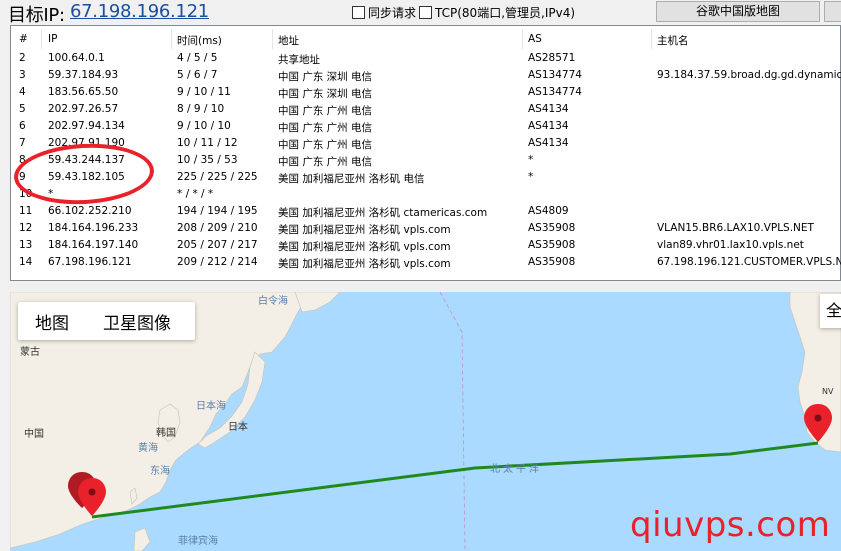 The height and width of the screenshot is (551, 841). Describe the element at coordinates (22, 92) in the screenshot. I see `row-index: 4` at that location.